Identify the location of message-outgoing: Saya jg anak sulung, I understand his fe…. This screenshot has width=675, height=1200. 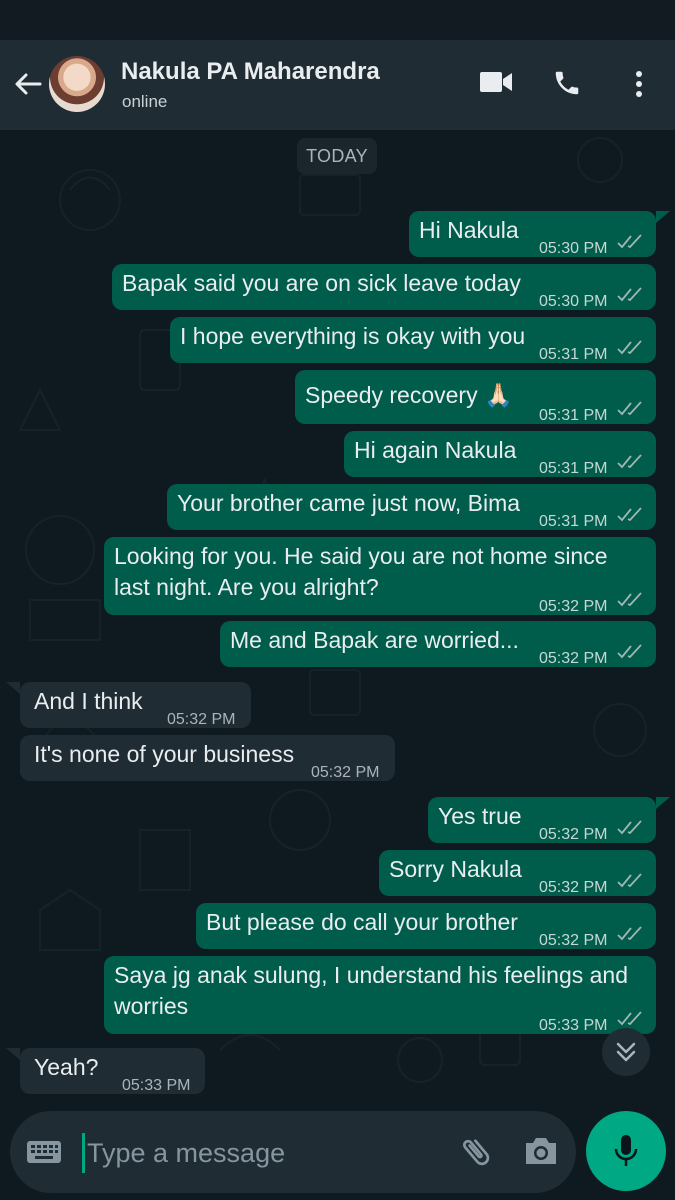
(380, 995).